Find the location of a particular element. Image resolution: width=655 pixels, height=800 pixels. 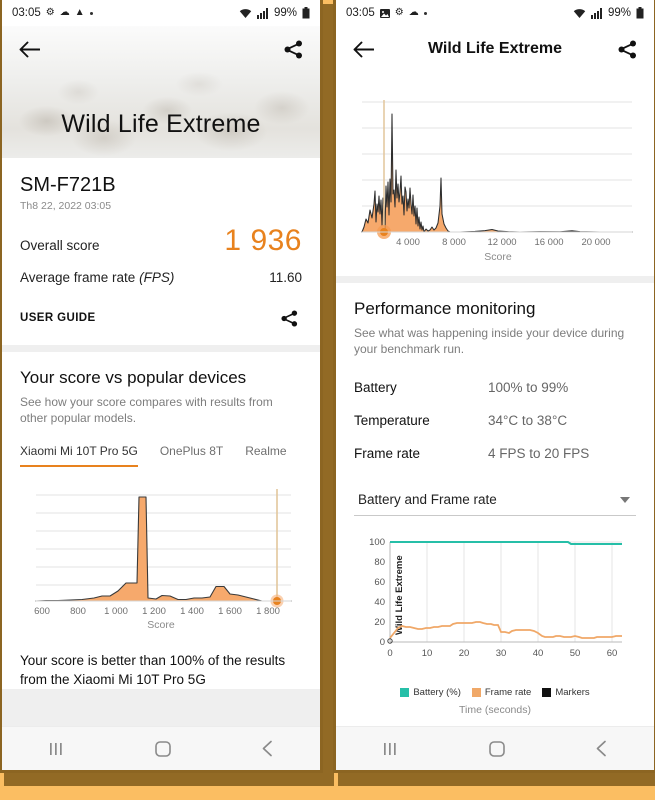

time-axis-label: Time (seconds) is located at coordinates (495, 710).